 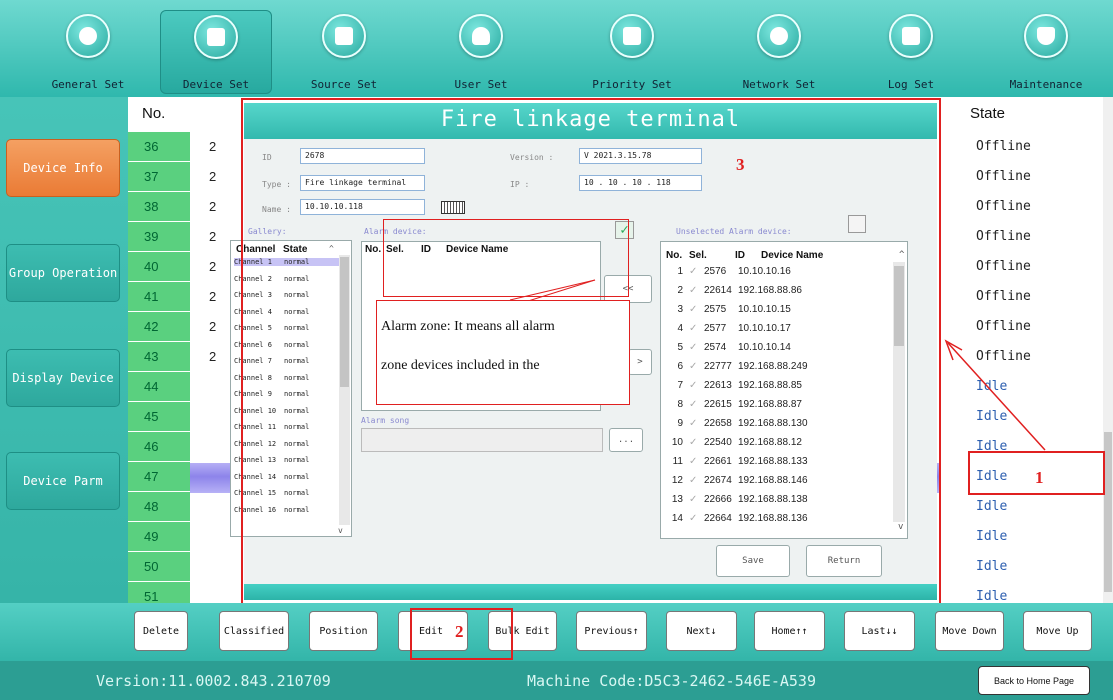 I want to click on version-text: Version:11.0002.843.210709, so click(x=213, y=681).